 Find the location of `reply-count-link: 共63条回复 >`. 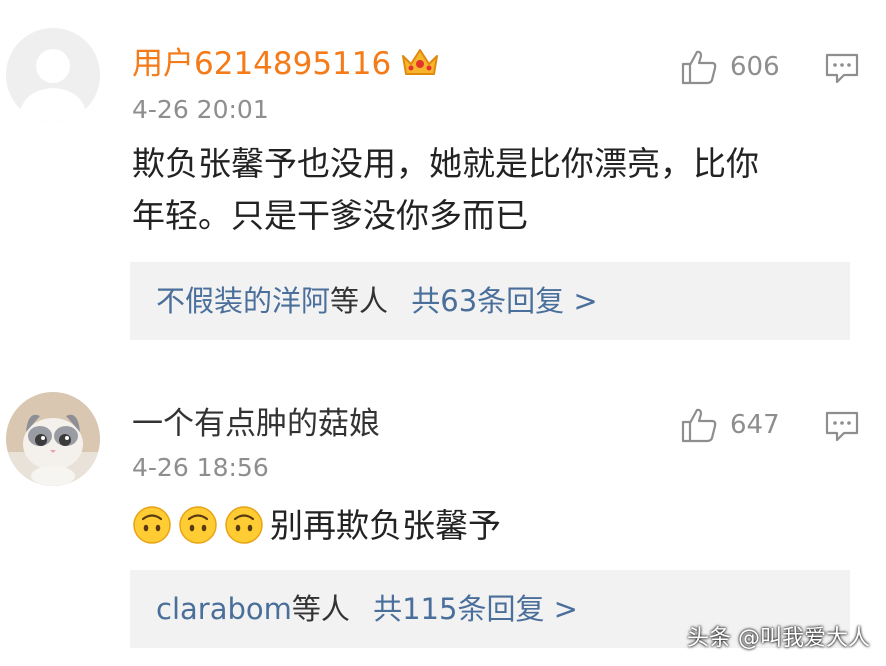

reply-count-link: 共63条回复 > is located at coordinates (504, 301).